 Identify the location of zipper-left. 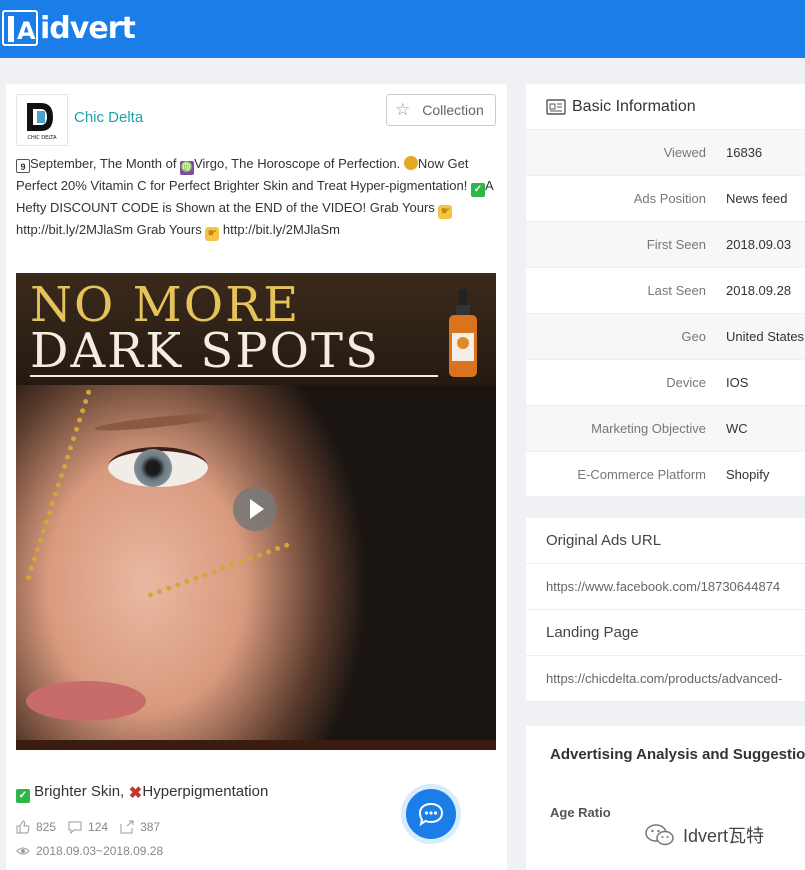
(58, 485).